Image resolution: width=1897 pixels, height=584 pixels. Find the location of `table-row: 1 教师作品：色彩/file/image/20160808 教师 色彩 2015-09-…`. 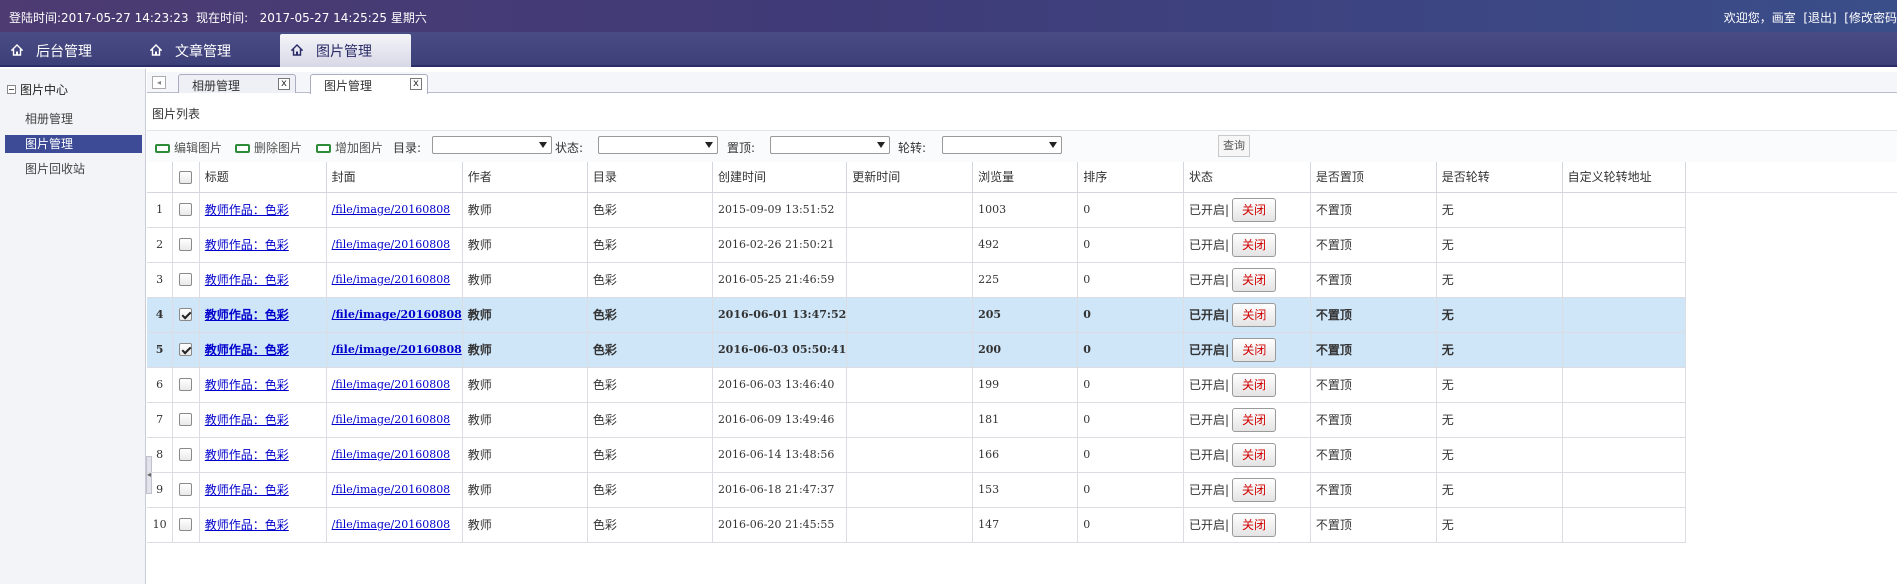

table-row: 1 教师作品：色彩/file/image/20160808 教师 色彩 2015-09-… is located at coordinates (1022, 210).